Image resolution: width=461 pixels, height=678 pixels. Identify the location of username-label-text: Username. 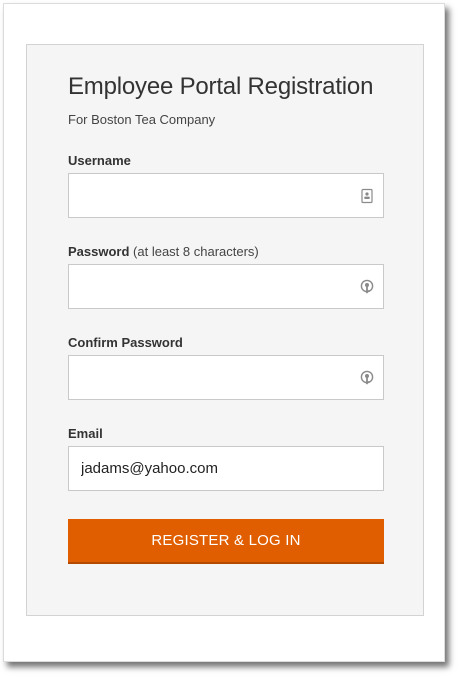
(99, 160).